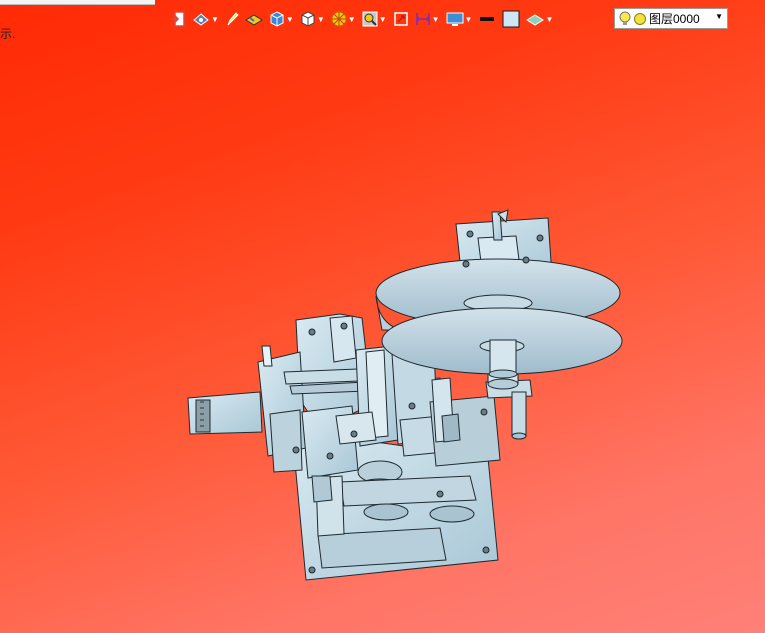 This screenshot has width=765, height=633. I want to click on pulley-left, so click(386, 512).